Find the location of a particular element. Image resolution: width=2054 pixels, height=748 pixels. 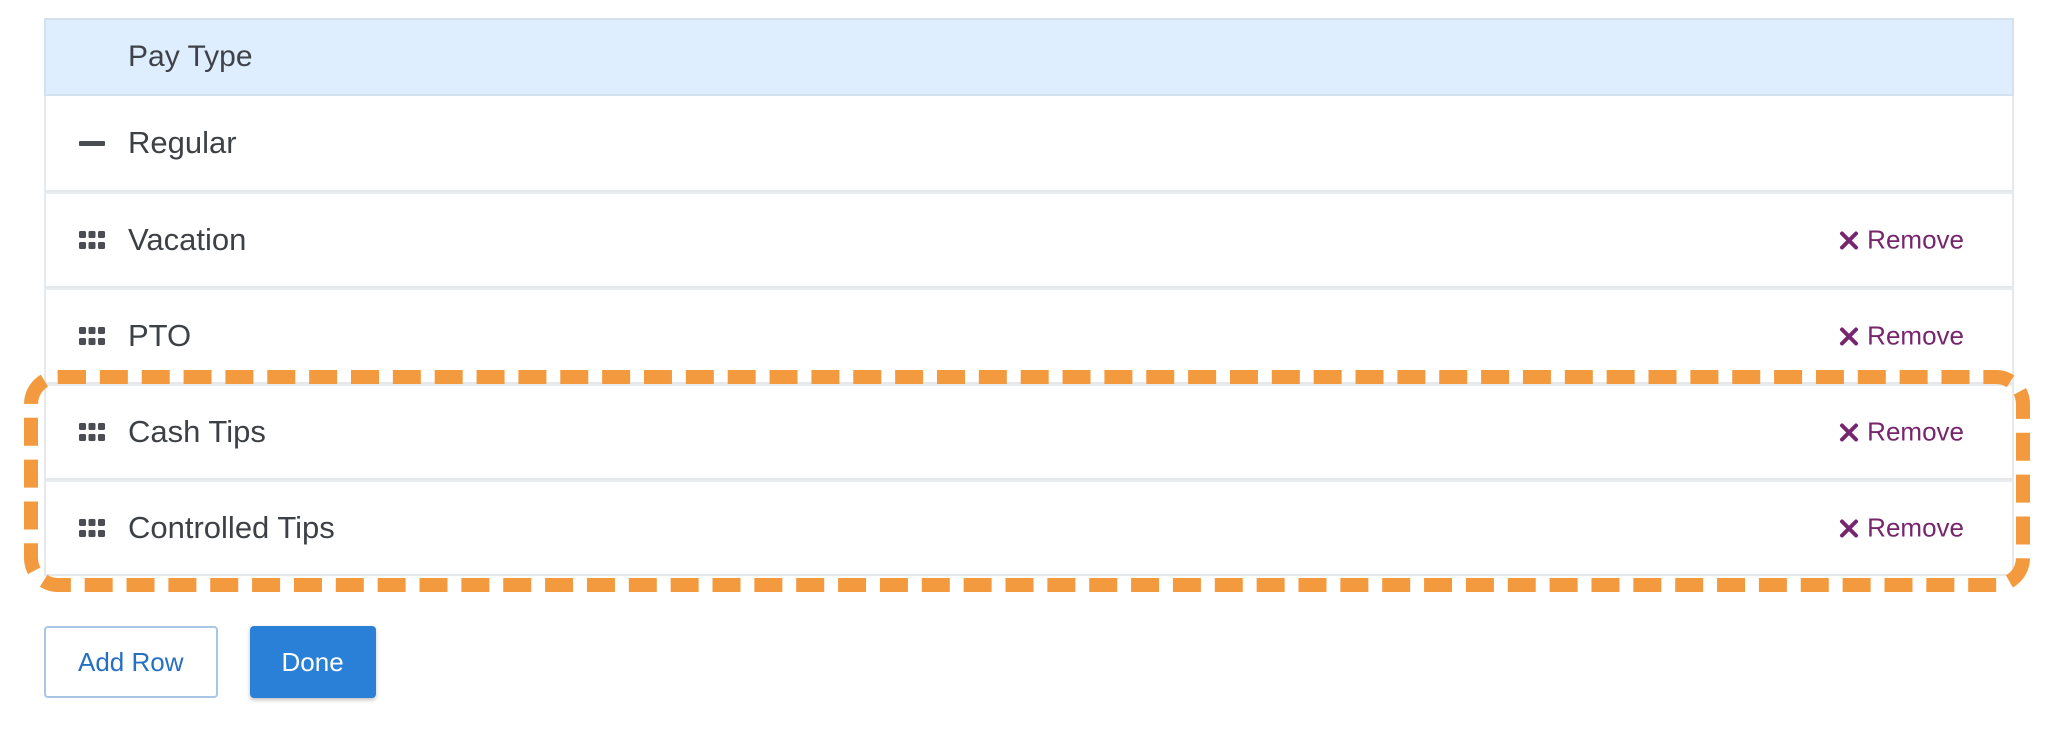

minus-icon is located at coordinates (92, 143).